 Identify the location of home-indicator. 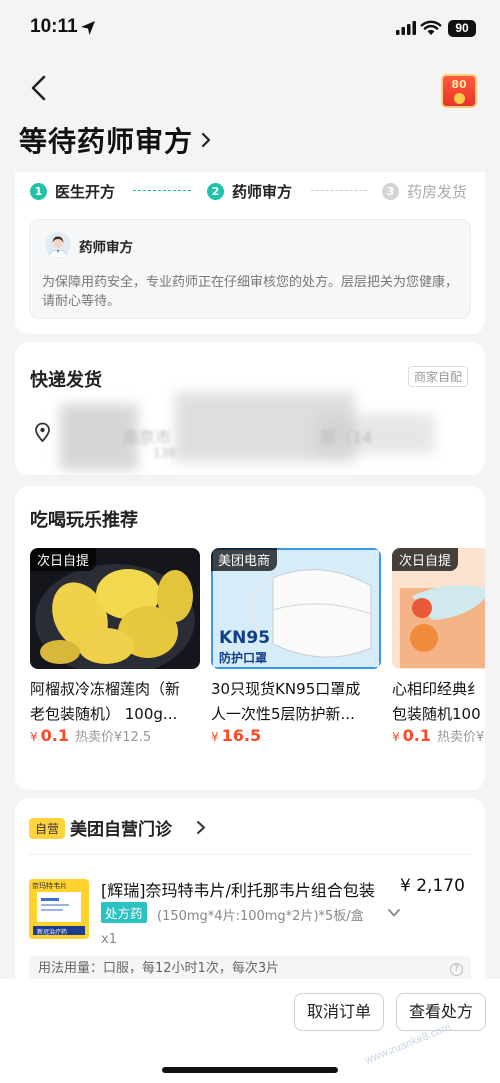
(250, 1070).